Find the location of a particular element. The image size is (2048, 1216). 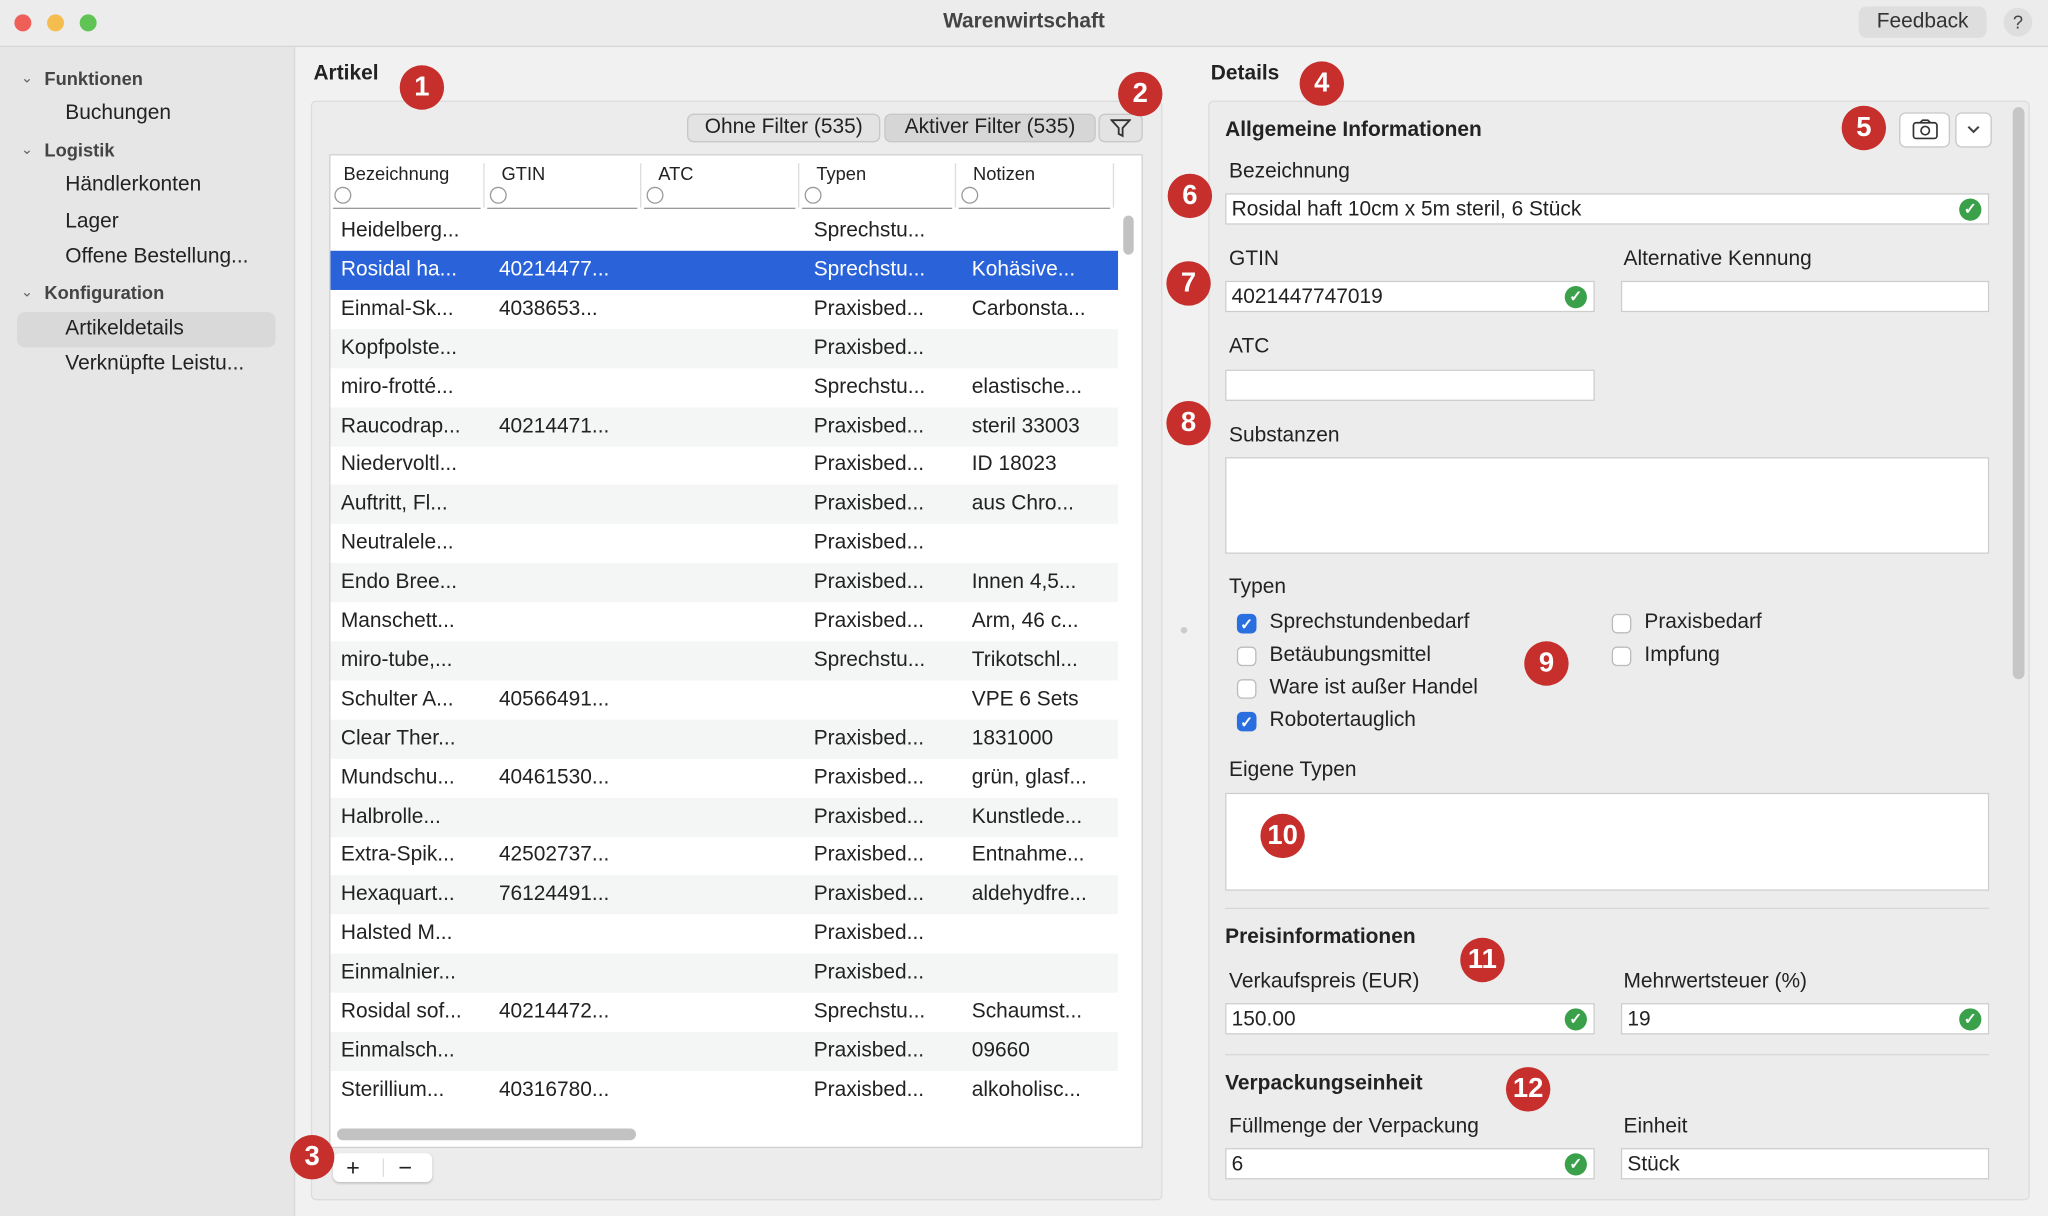

table-row: Clear Ther... Praxisbed... 1831000 is located at coordinates (724, 739).